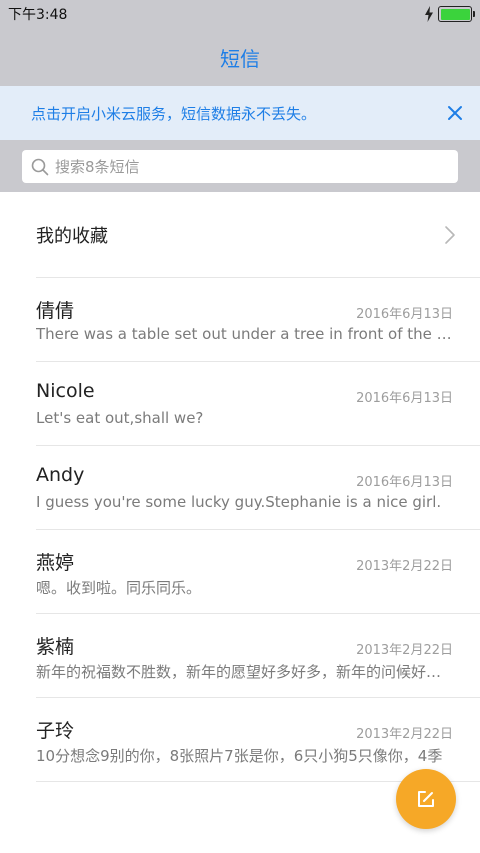  I want to click on search-input: 搜索8条短信, so click(240, 166).